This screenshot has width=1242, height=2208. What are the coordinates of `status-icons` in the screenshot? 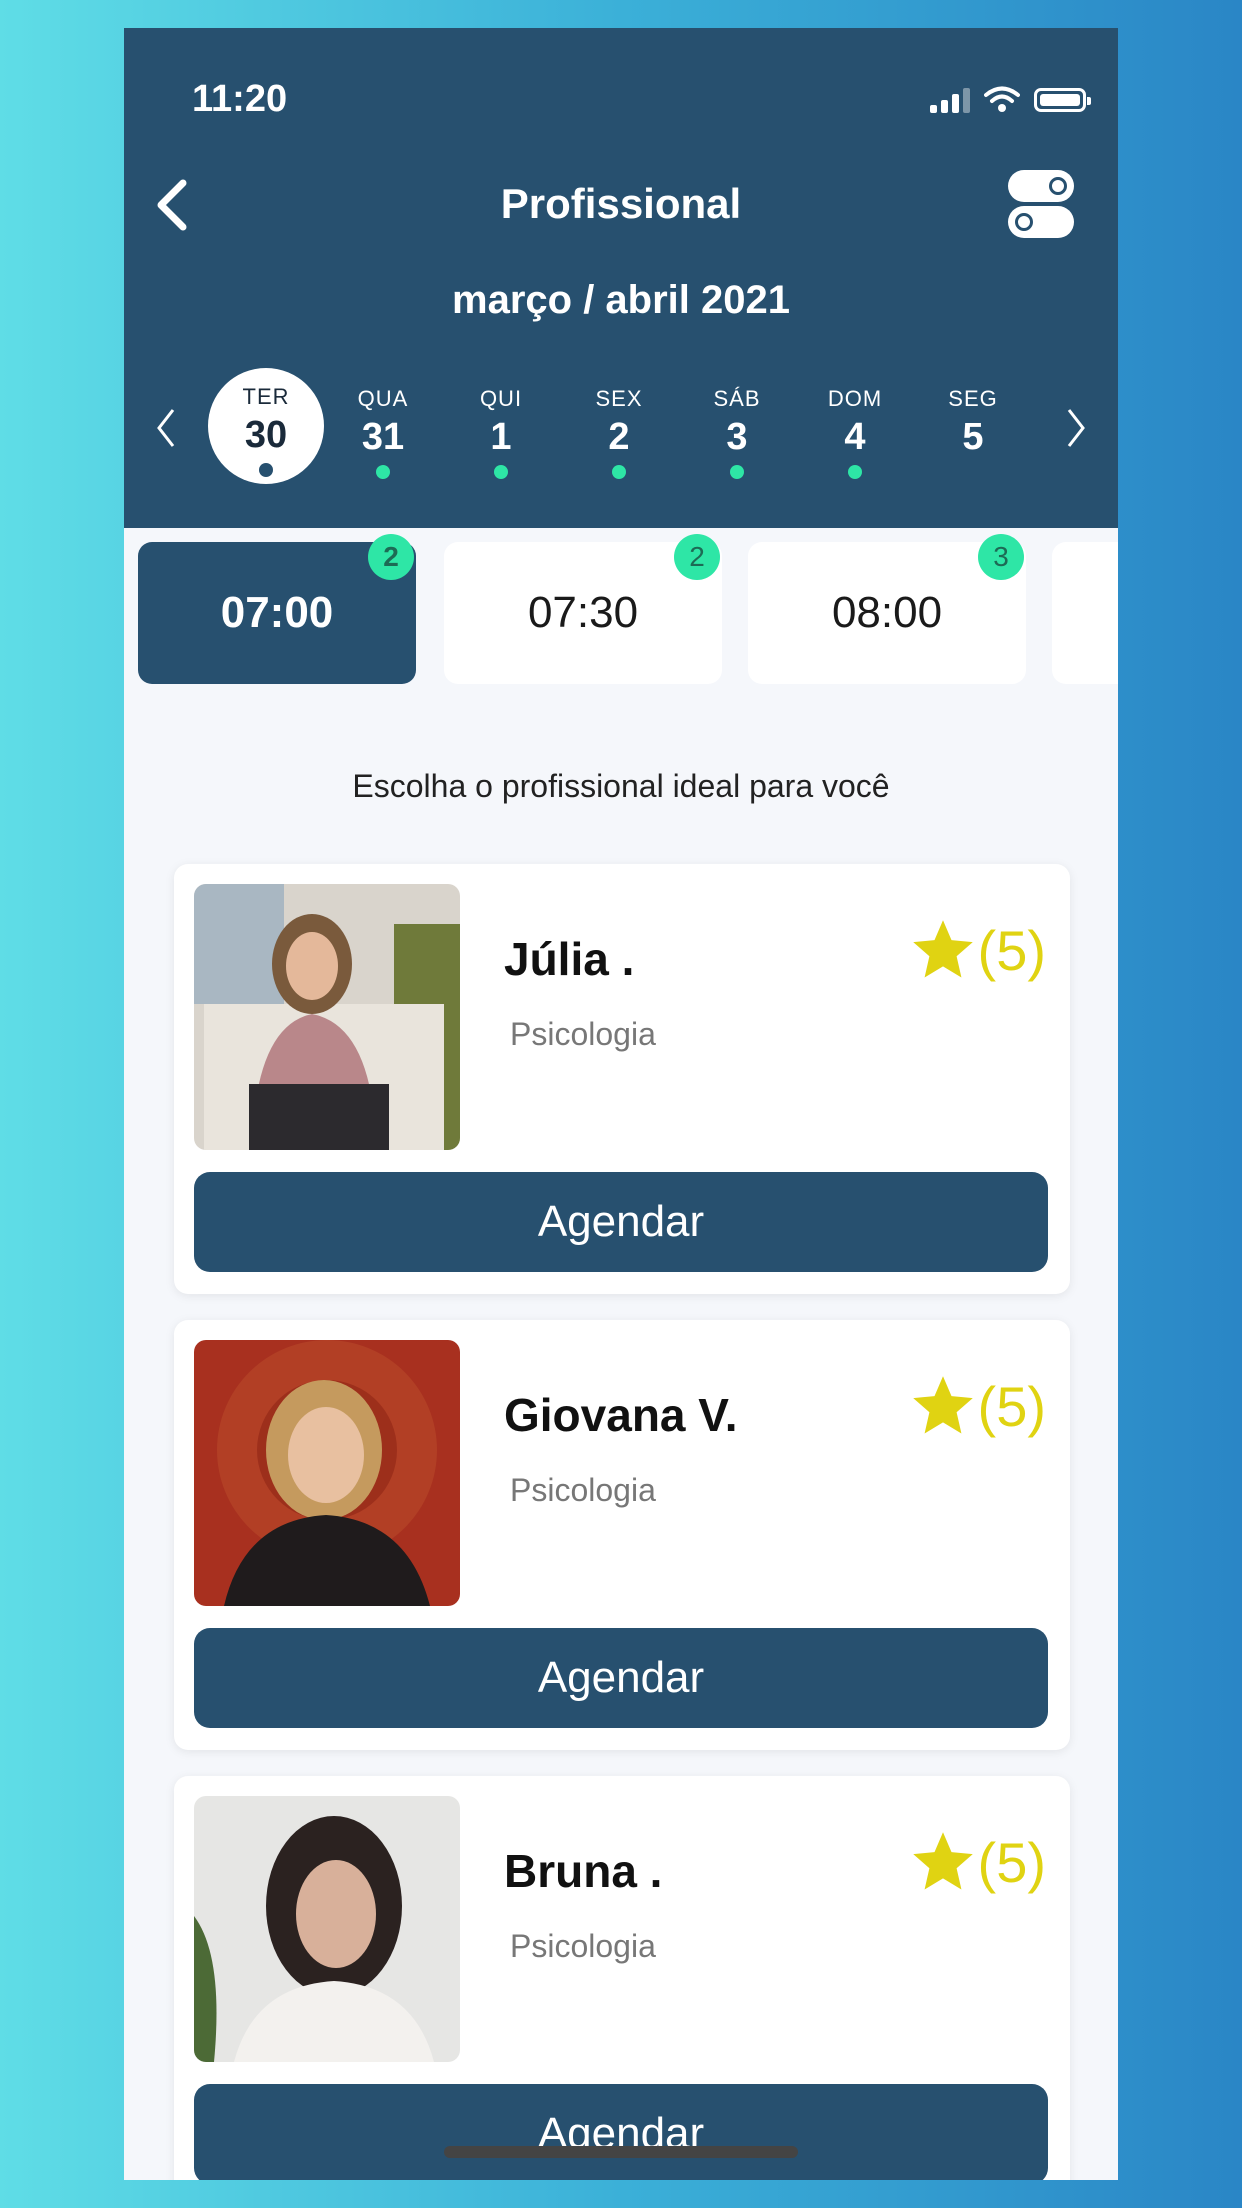 It's located at (1010, 100).